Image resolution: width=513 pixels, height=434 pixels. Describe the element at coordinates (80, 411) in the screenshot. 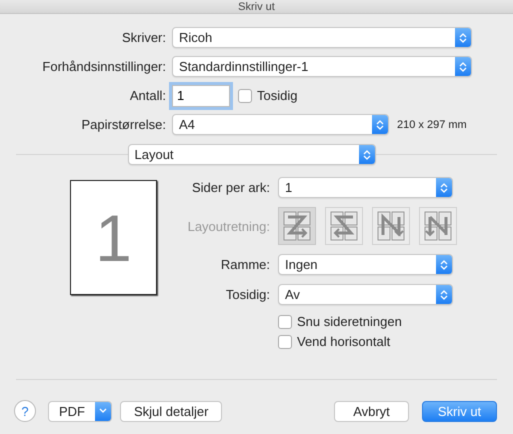

I see `pdf-menu-button: PDF` at that location.